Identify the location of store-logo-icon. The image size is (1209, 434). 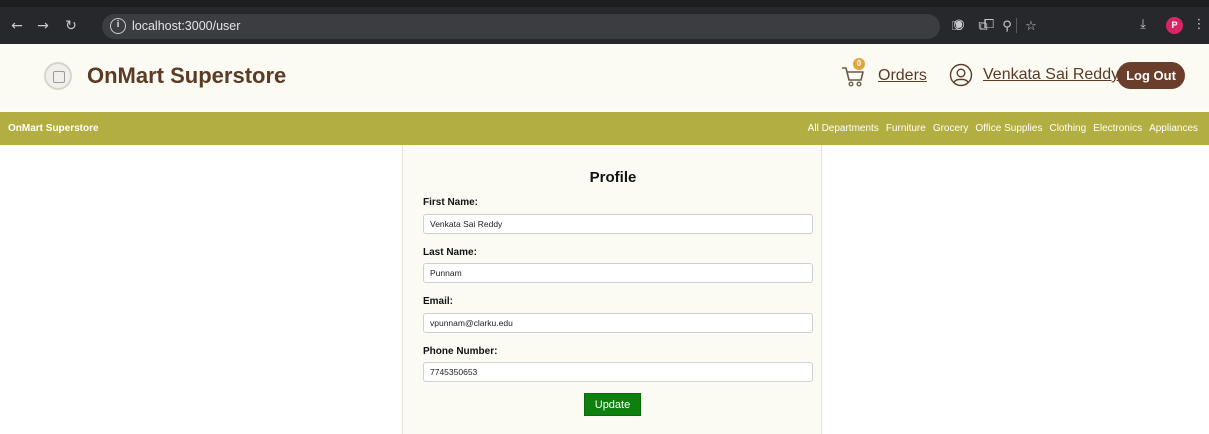
(58, 76).